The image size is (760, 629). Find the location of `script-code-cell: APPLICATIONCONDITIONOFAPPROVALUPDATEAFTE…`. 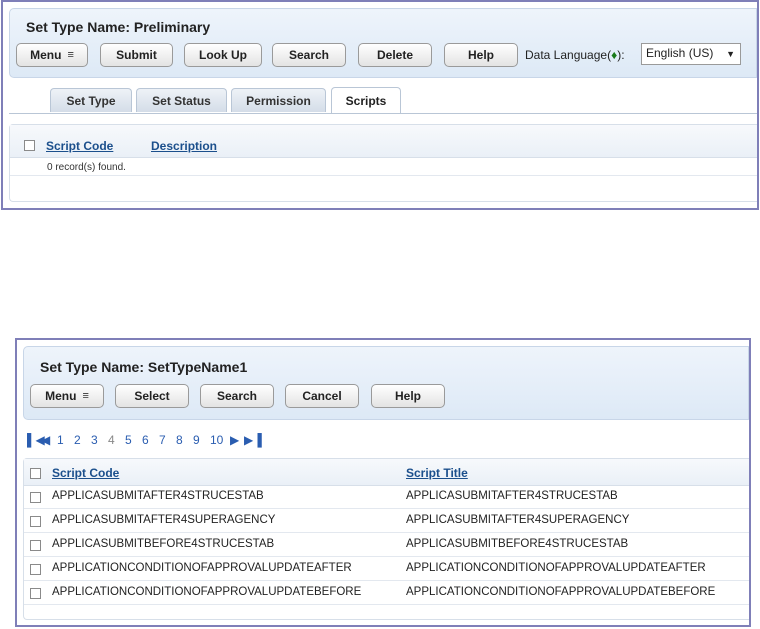

script-code-cell: APPLICATIONCONDITIONOFAPPROVALUPDATEAFTE… is located at coordinates (202, 568).